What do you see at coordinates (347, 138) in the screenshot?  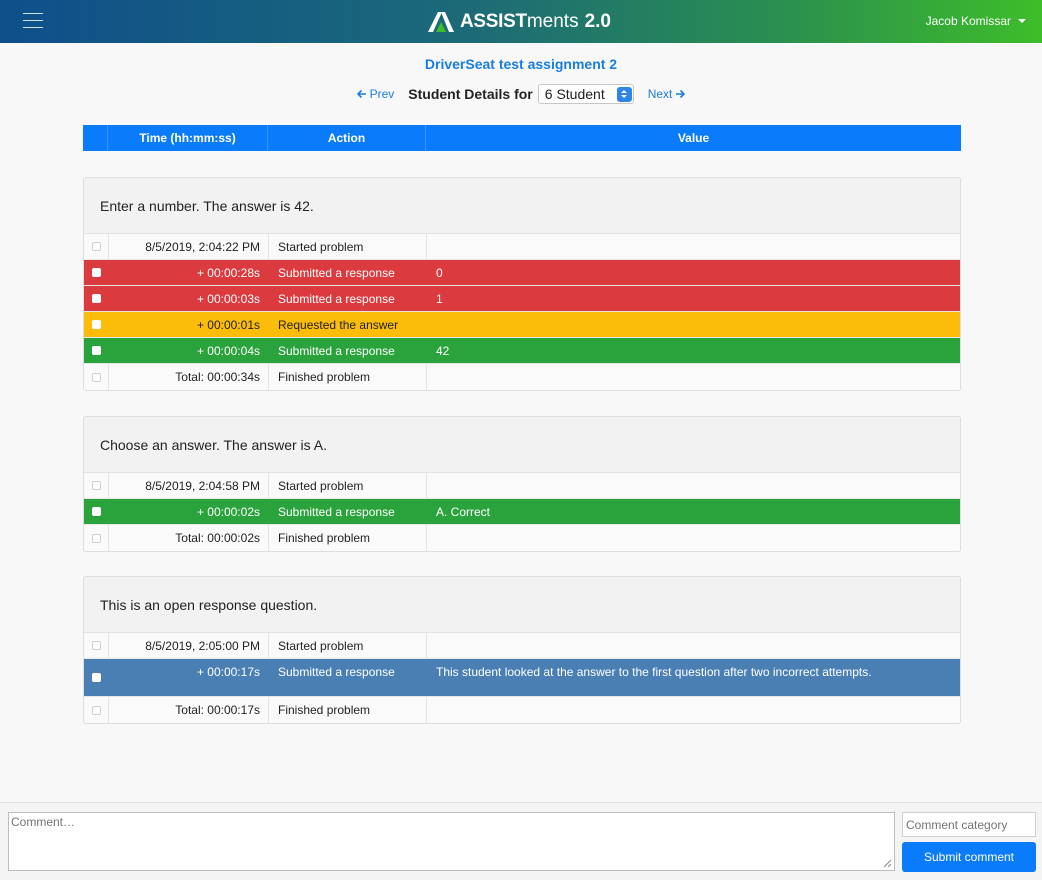 I see `header-action: Action` at bounding box center [347, 138].